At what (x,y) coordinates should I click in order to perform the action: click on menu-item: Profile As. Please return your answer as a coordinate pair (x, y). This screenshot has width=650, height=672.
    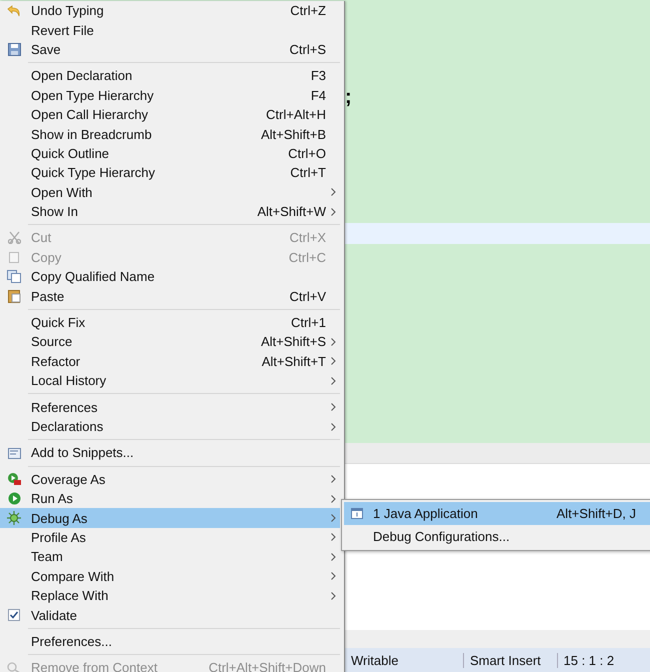
    Looking at the image, I should click on (170, 538).